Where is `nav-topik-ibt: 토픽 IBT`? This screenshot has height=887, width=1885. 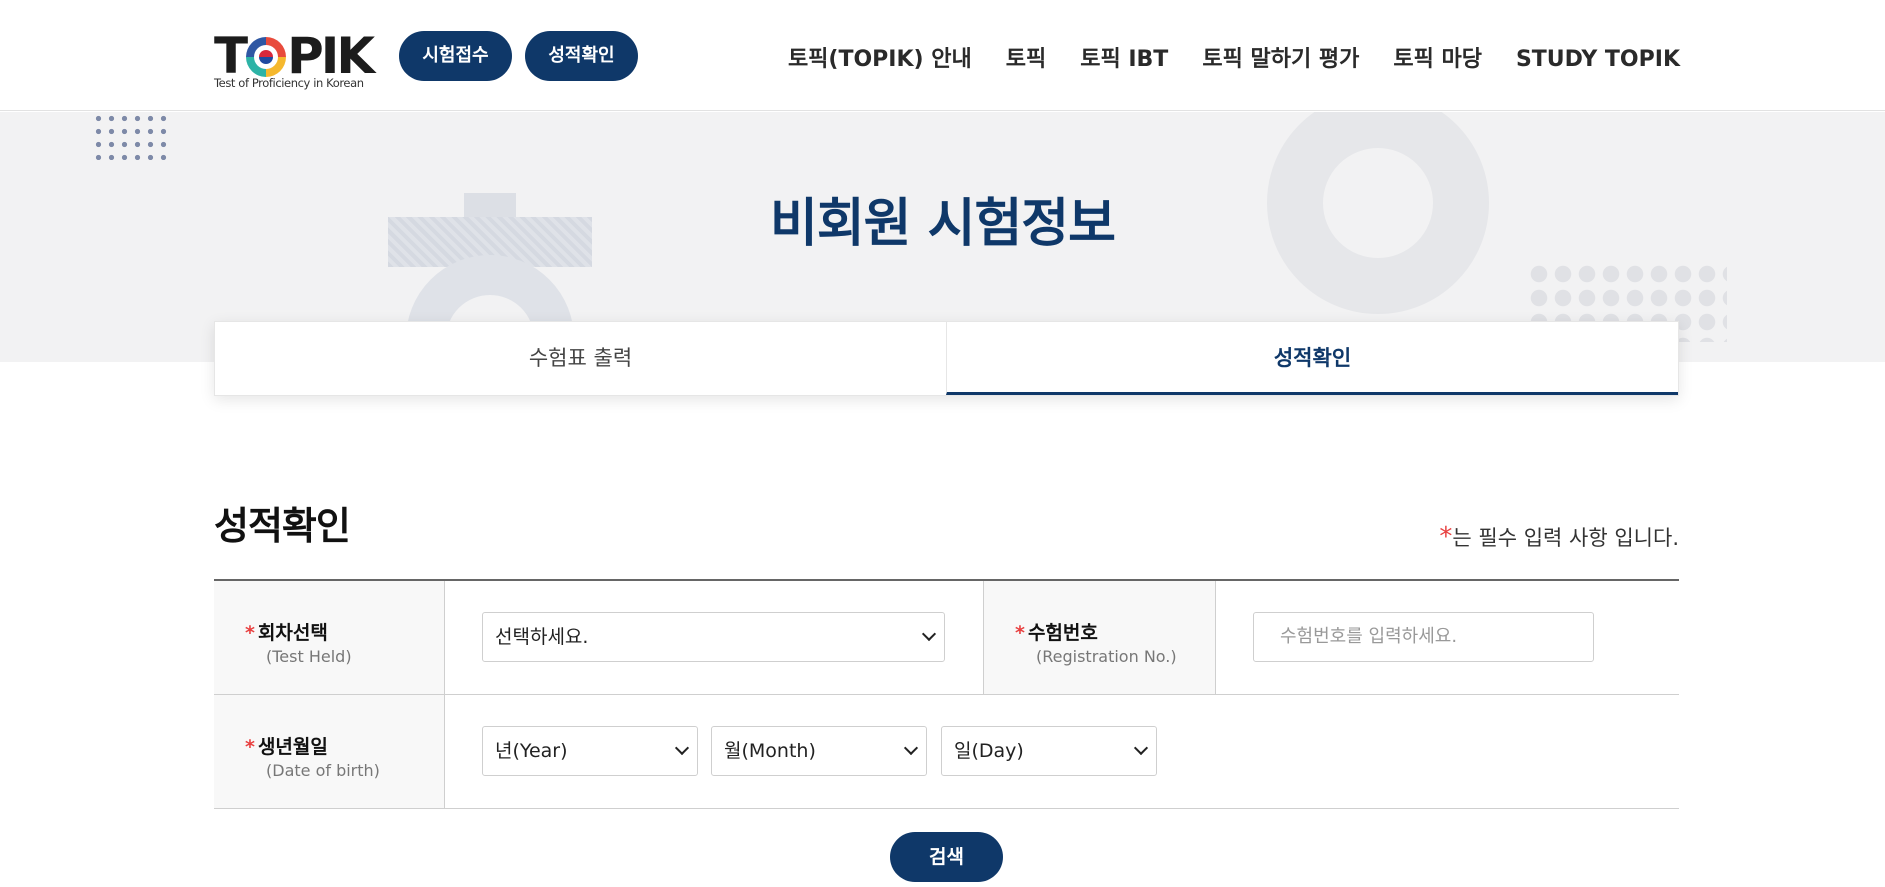 nav-topik-ibt: 토픽 IBT is located at coordinates (1124, 60).